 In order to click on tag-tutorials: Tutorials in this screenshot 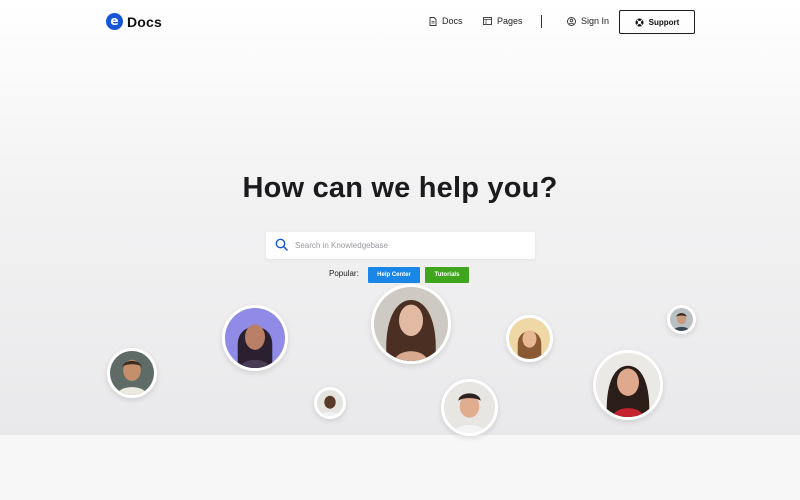, I will do `click(447, 275)`.